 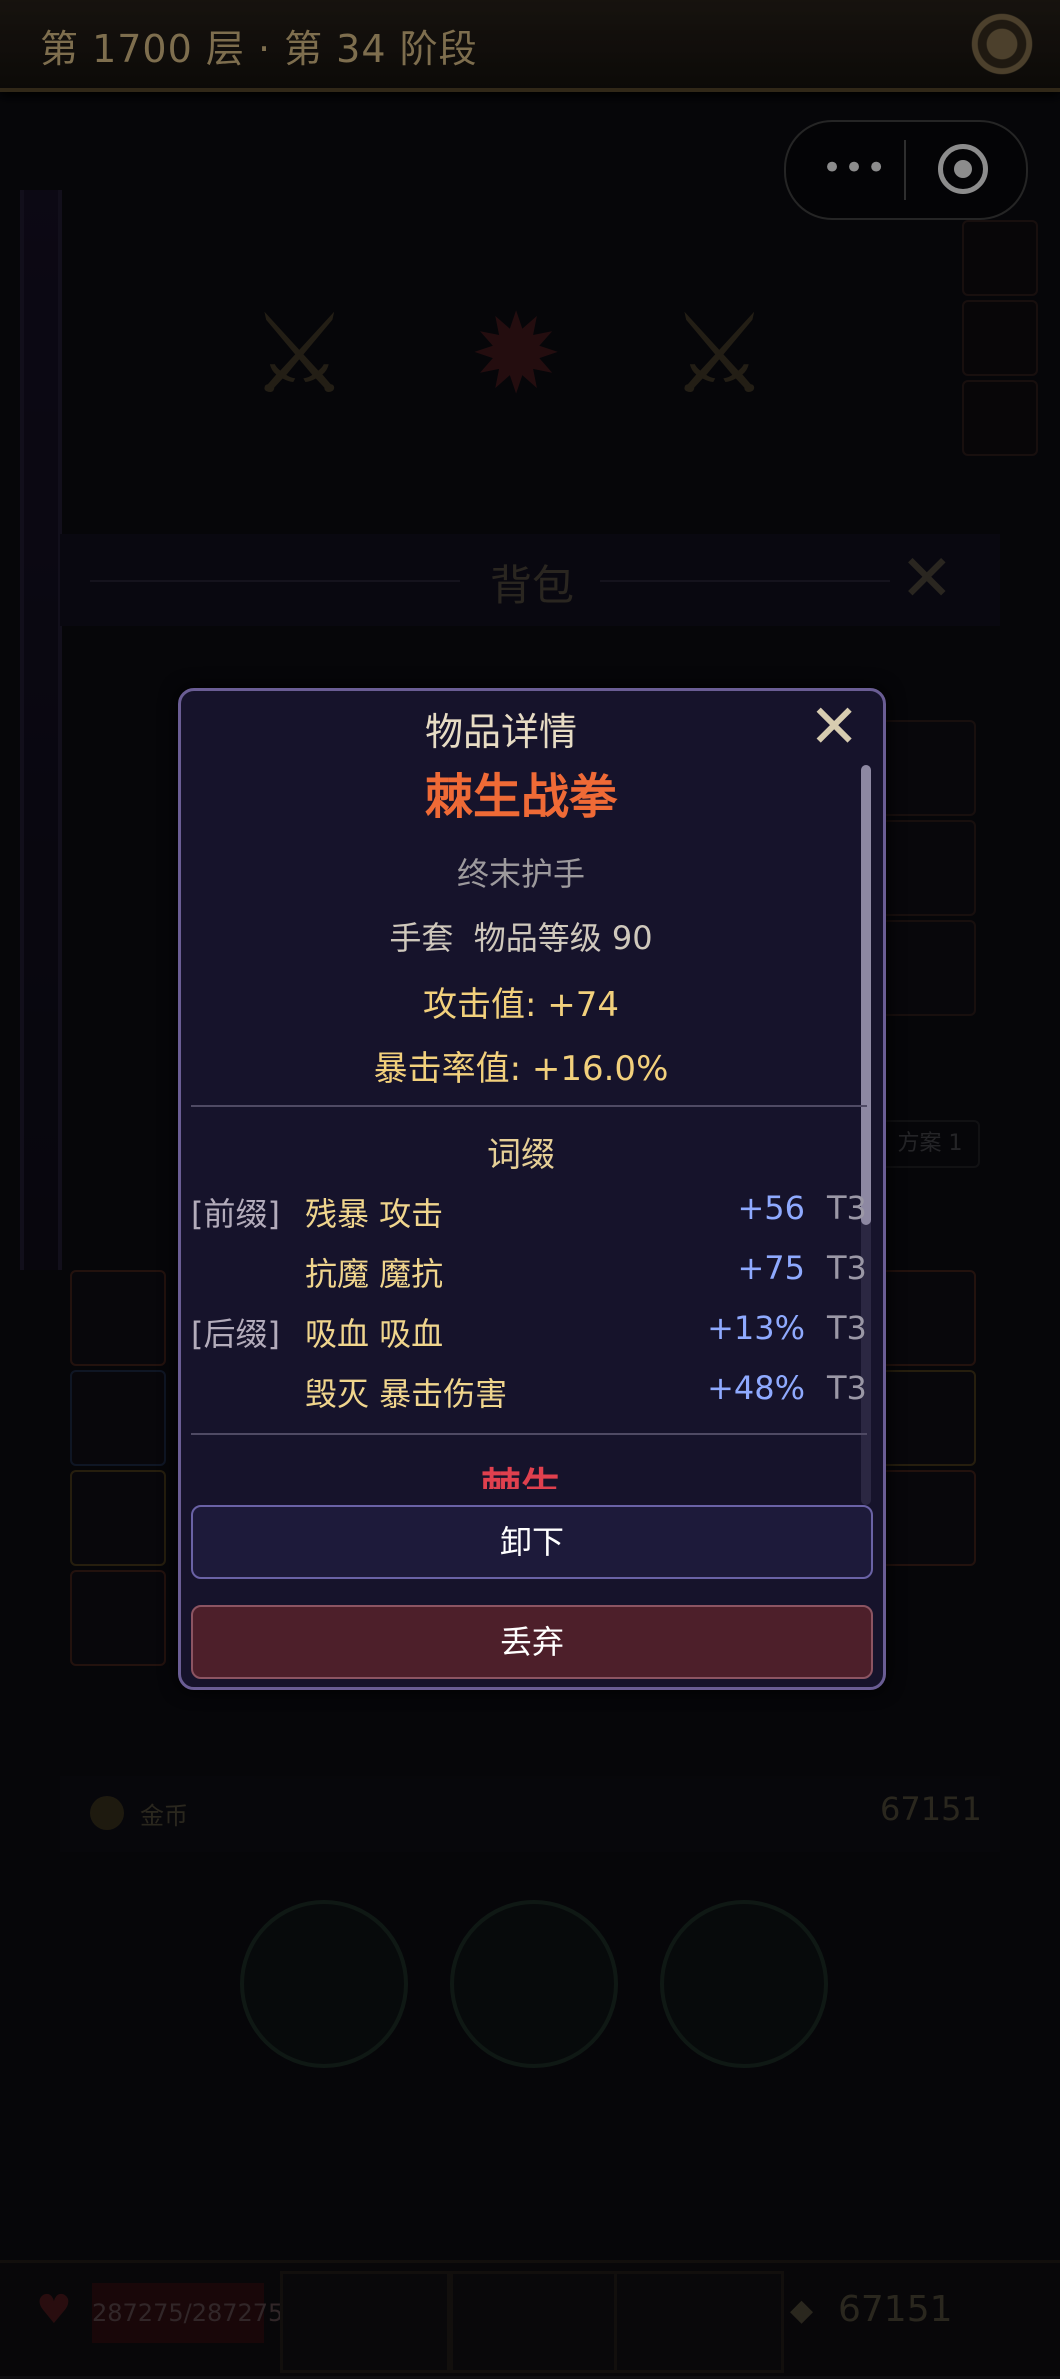 I want to click on affix-value: +56, so click(x=771, y=1208).